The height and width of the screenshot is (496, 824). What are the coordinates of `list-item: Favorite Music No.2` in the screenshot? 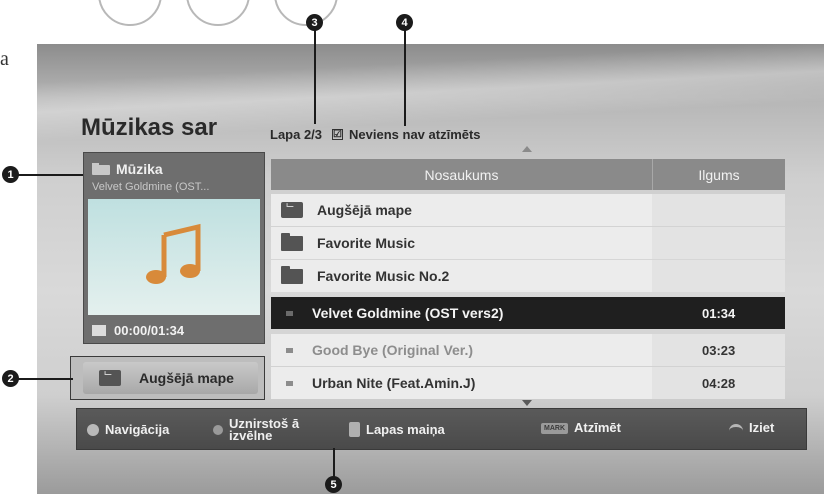 It's located at (528, 276).